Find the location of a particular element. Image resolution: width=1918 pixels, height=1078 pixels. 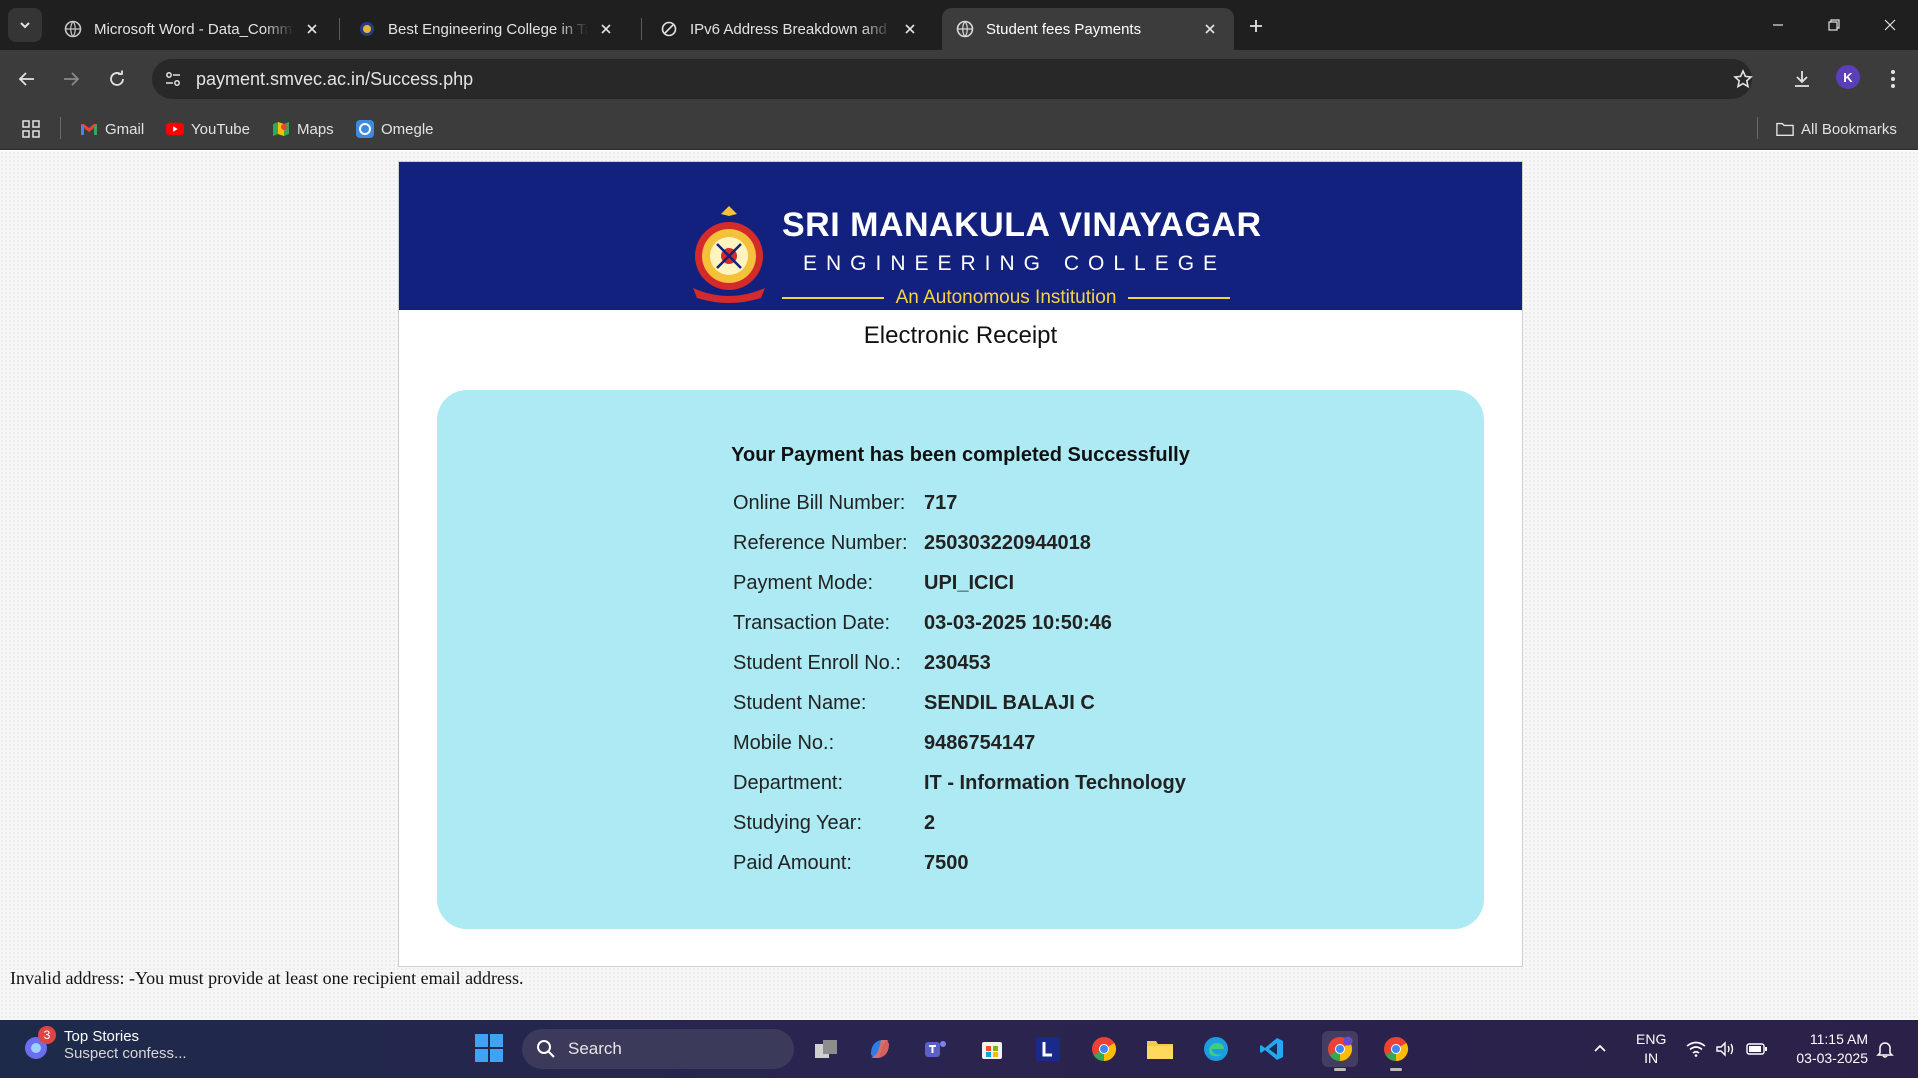

vscode-button is located at coordinates (1272, 1049).